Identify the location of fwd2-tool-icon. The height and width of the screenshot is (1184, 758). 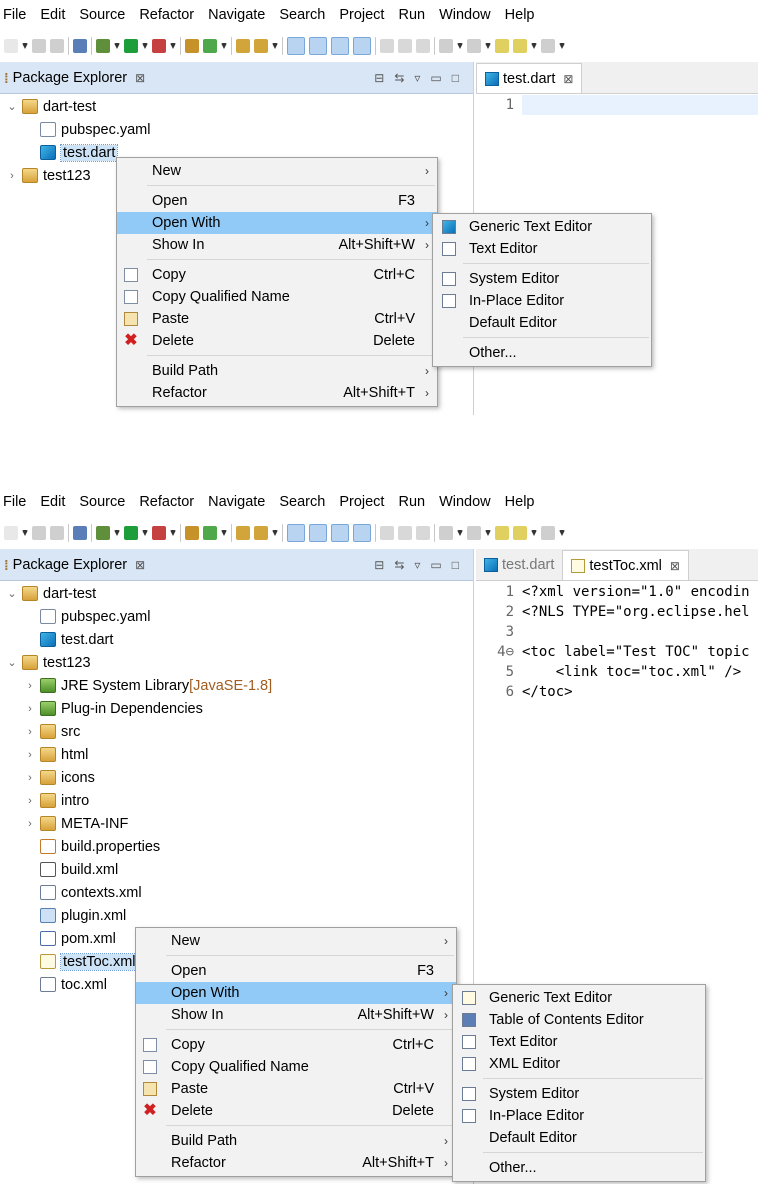
(548, 533).